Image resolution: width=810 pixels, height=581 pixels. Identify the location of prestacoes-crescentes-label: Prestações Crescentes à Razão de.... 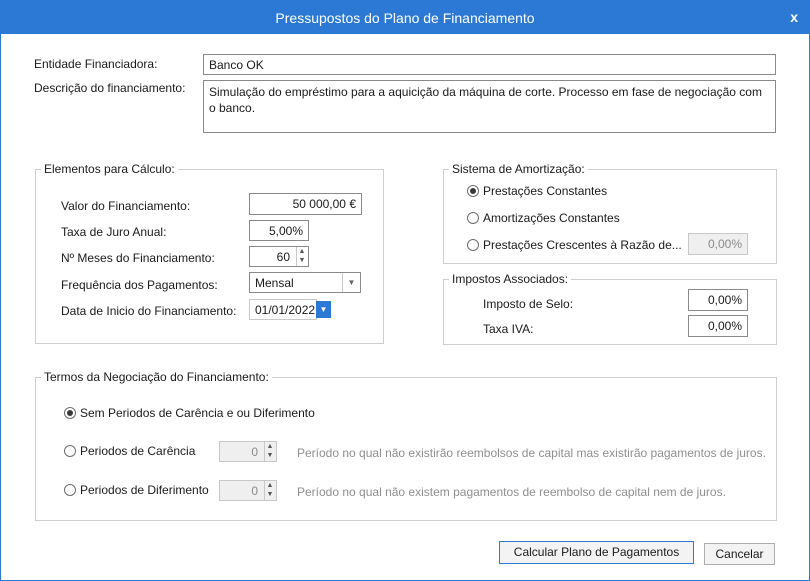
(582, 245).